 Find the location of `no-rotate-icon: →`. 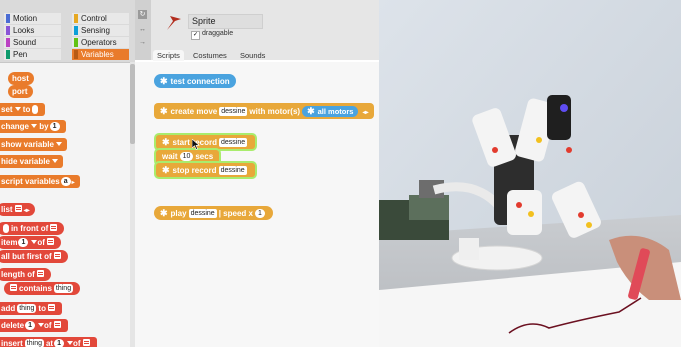

no-rotate-icon: → is located at coordinates (142, 42).